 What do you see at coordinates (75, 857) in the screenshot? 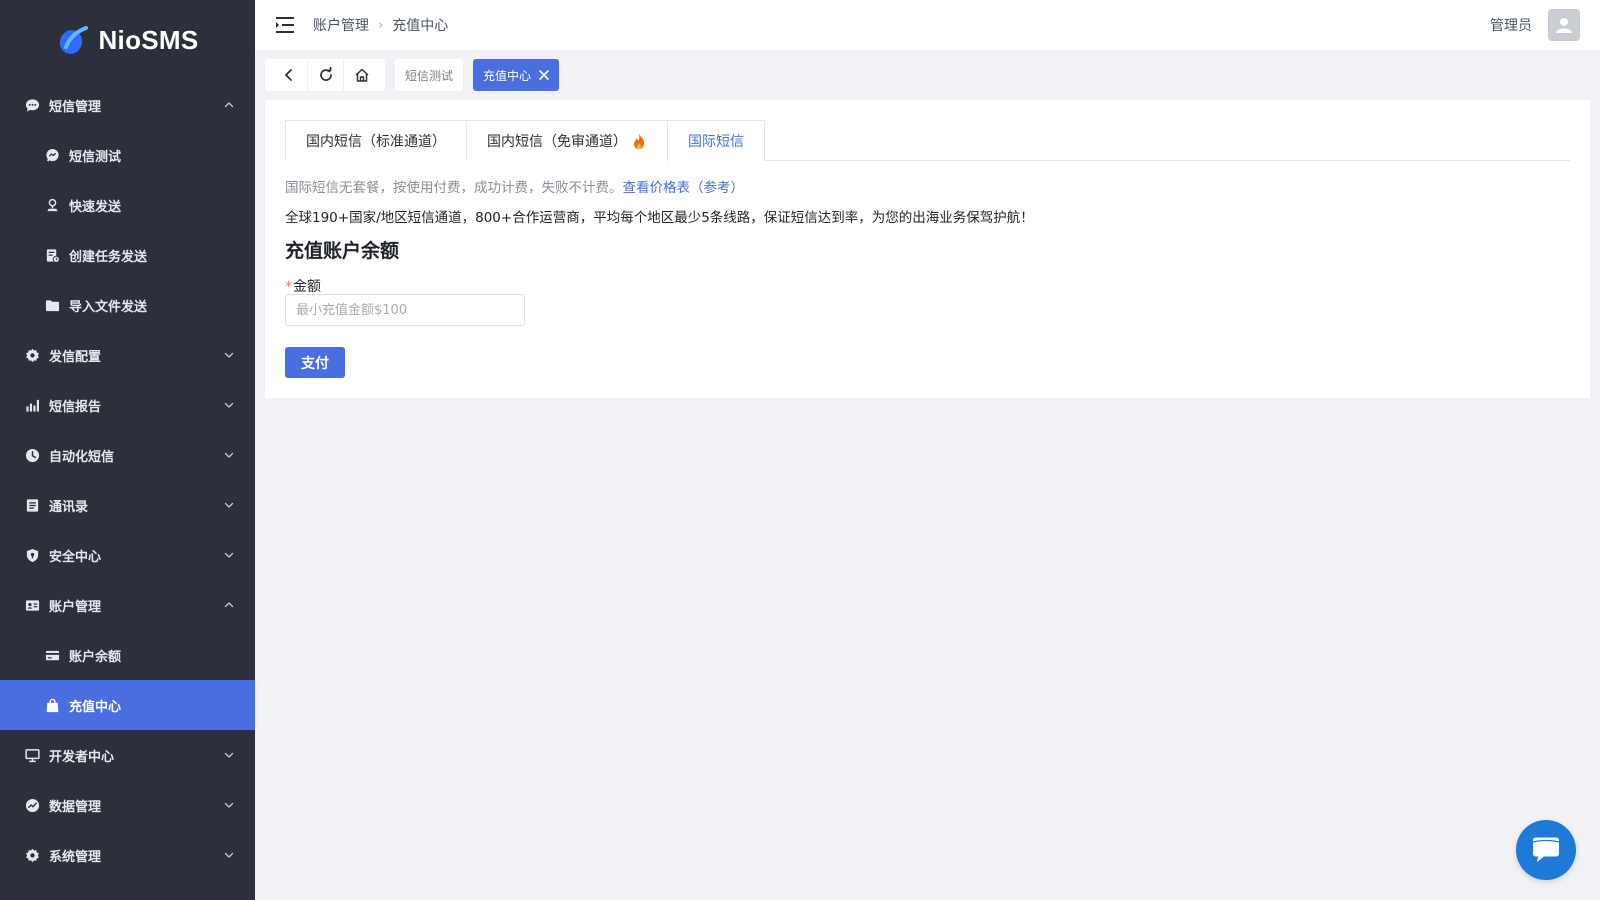
I see `sidebar-item-label: 系统管理` at bounding box center [75, 857].